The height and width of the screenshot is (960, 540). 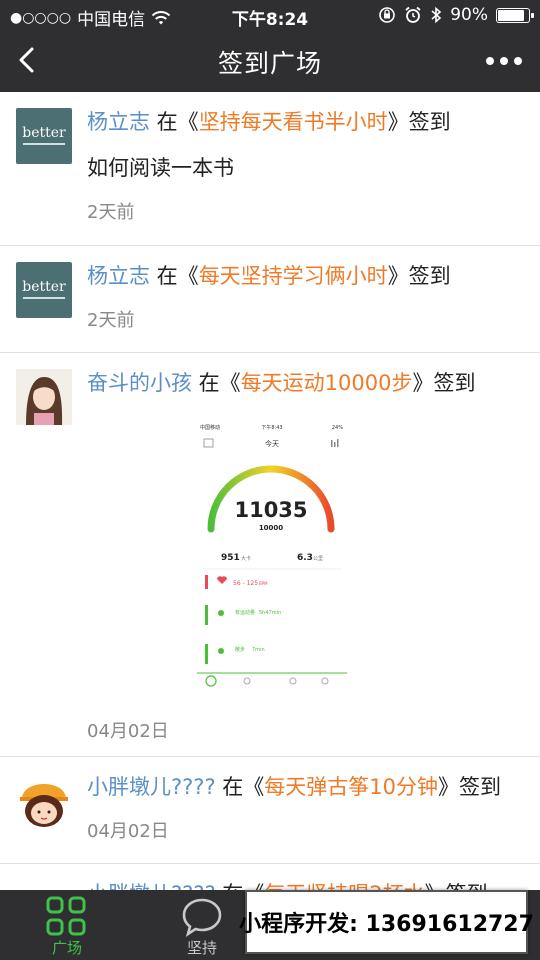 I want to click on navigation-bar: 签到广场, so click(x=270, y=61).